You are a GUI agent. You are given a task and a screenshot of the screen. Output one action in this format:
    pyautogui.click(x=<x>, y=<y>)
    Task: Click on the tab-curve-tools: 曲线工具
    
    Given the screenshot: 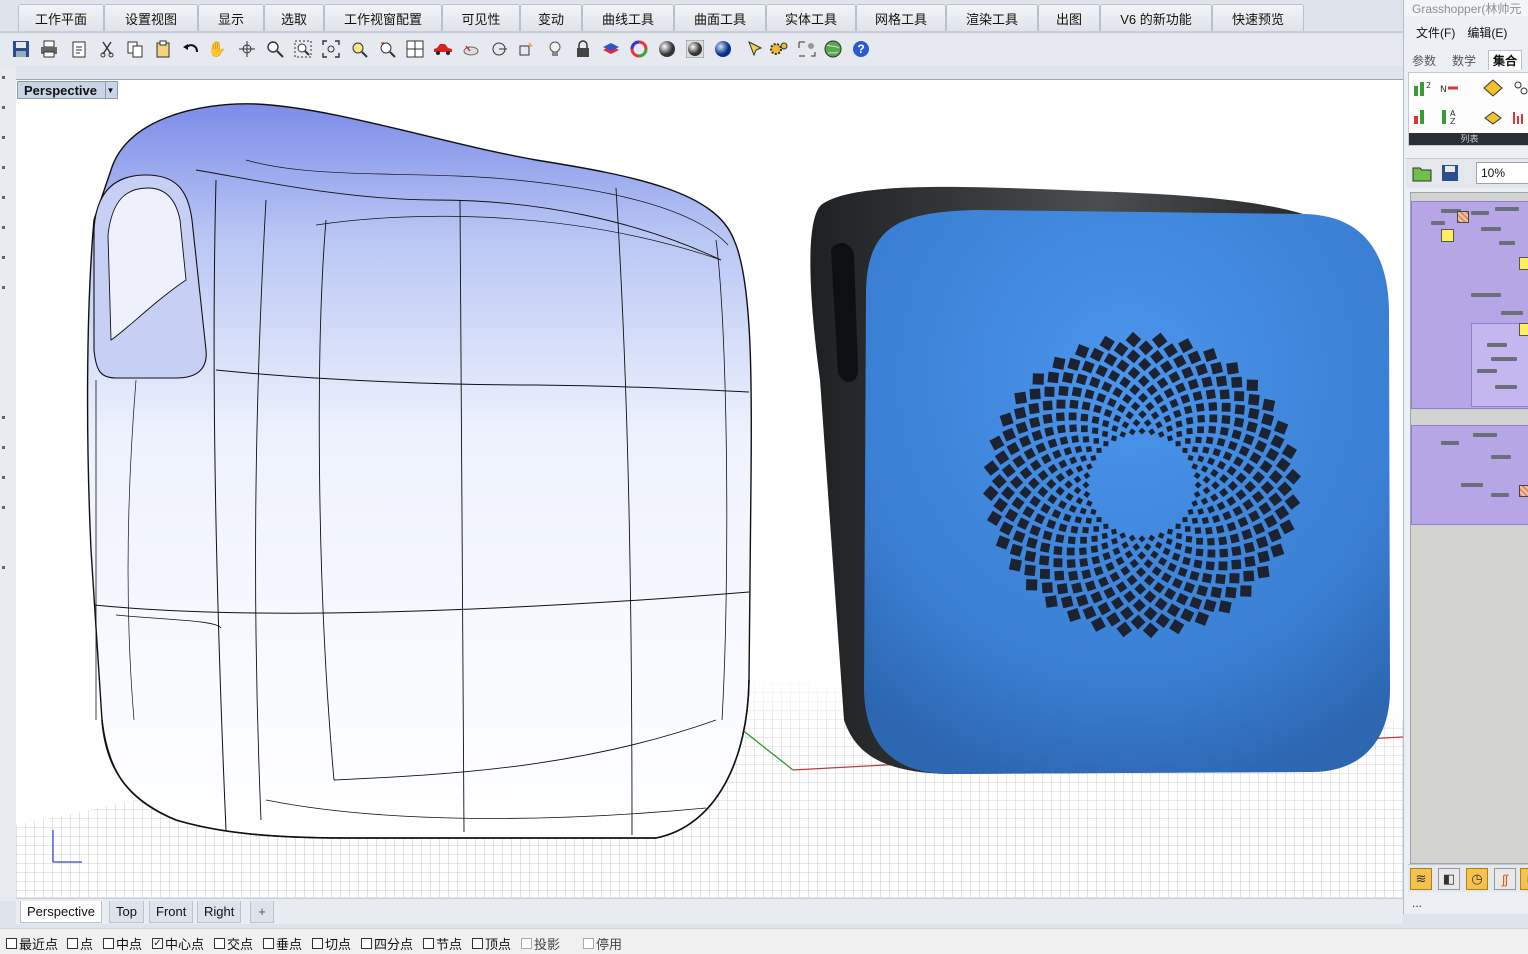 What is the action you would take?
    pyautogui.click(x=628, y=17)
    